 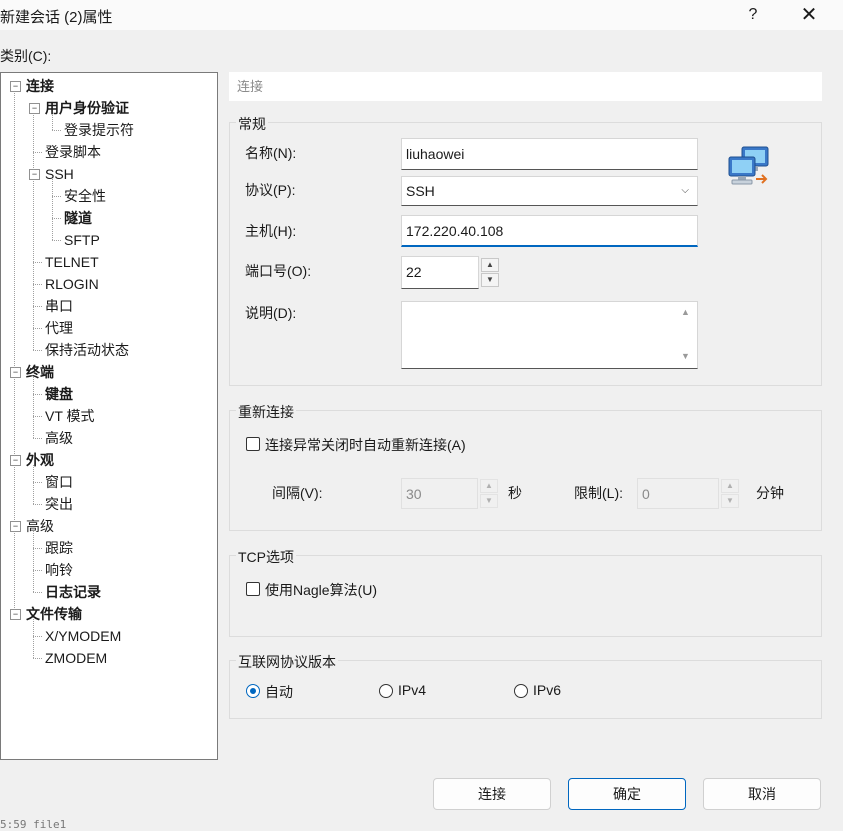 What do you see at coordinates (547, 690) in the screenshot?
I see `ipv6-label: IPv6` at bounding box center [547, 690].